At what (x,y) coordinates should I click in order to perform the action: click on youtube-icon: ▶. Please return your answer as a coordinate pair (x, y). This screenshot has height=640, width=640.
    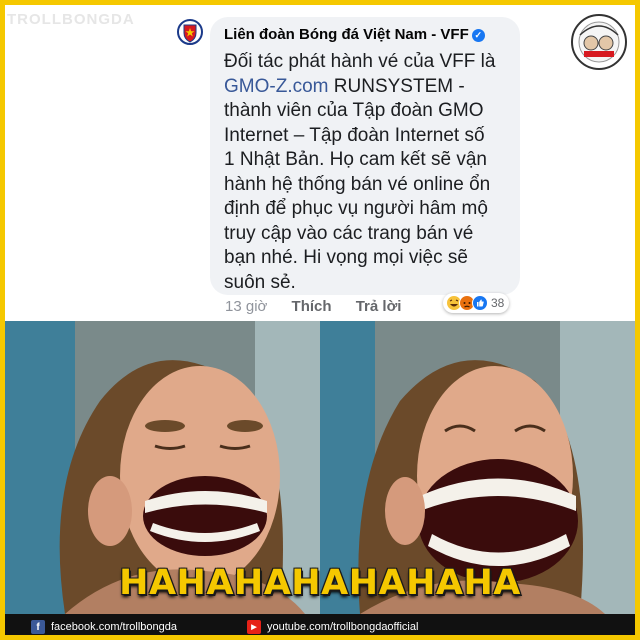
    Looking at the image, I should click on (253, 627).